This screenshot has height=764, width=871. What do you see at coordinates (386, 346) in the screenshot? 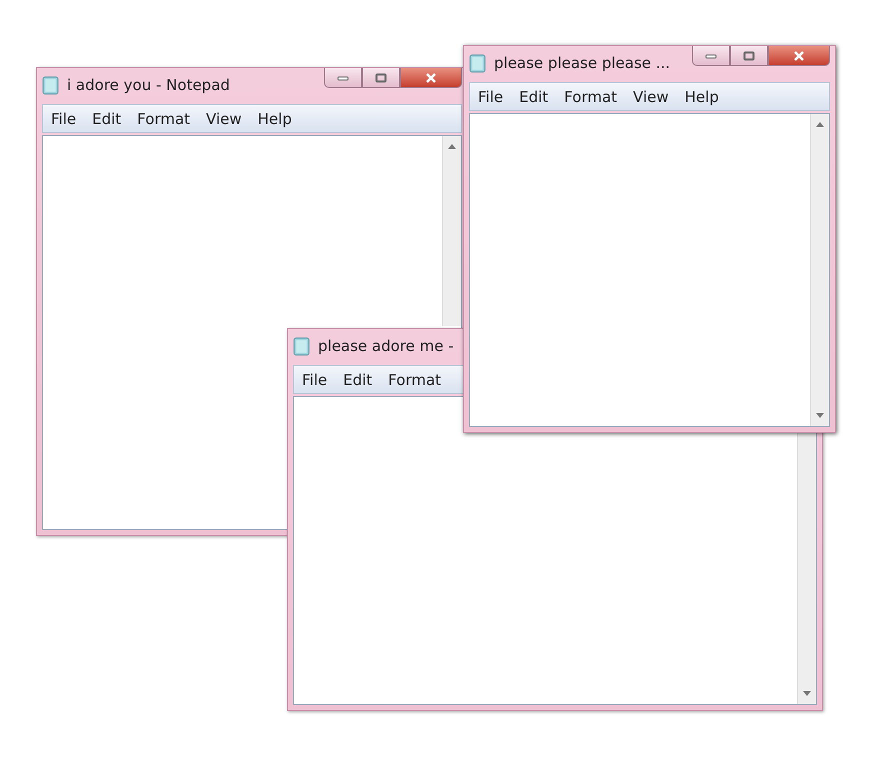
I see `window-title: please adore me -` at bounding box center [386, 346].